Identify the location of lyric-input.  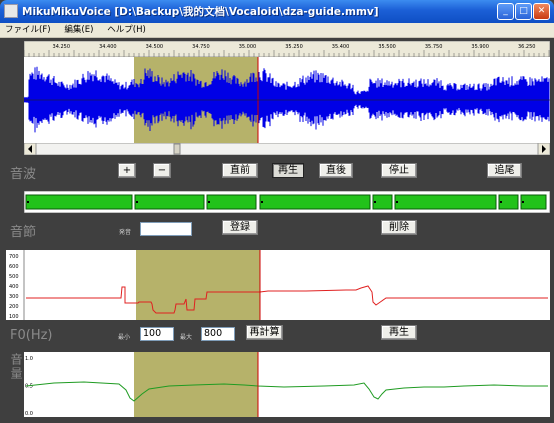
(166, 229).